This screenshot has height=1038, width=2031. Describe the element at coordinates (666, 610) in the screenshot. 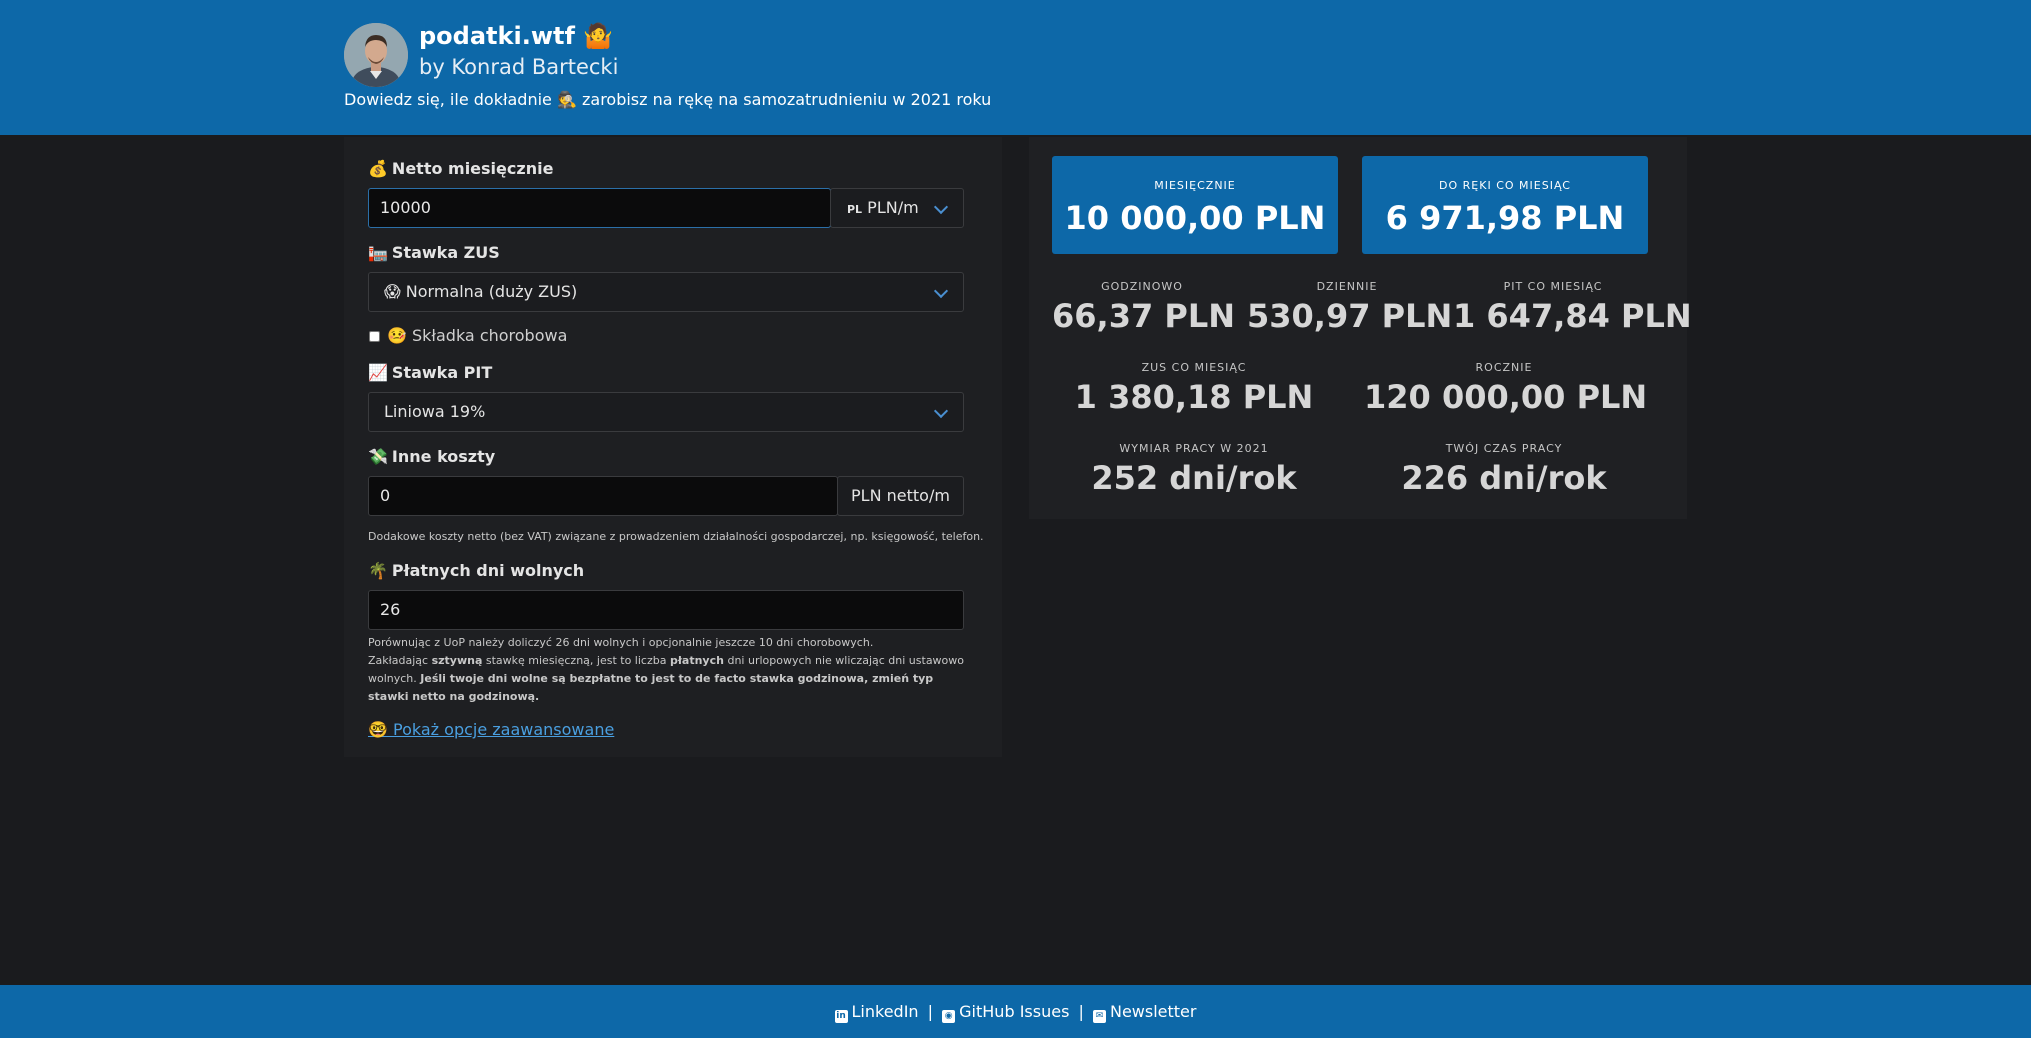

I see `days-off-input: 26` at that location.